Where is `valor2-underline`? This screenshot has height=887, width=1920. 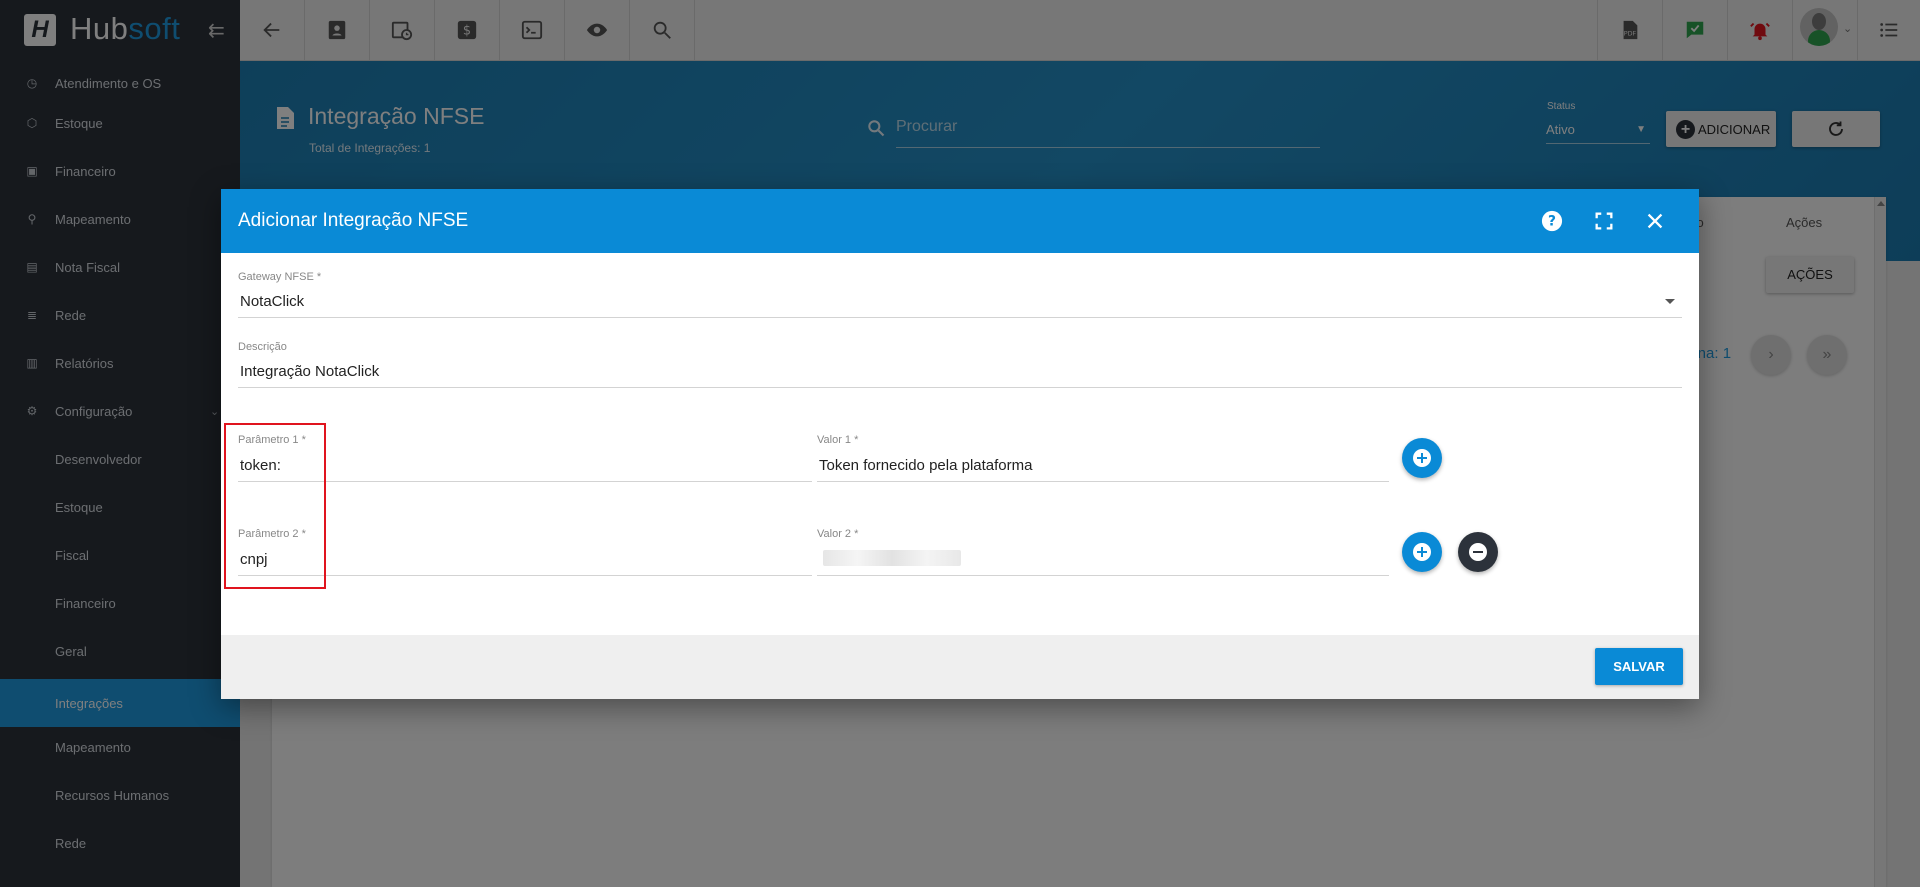
valor2-underline is located at coordinates (1103, 575).